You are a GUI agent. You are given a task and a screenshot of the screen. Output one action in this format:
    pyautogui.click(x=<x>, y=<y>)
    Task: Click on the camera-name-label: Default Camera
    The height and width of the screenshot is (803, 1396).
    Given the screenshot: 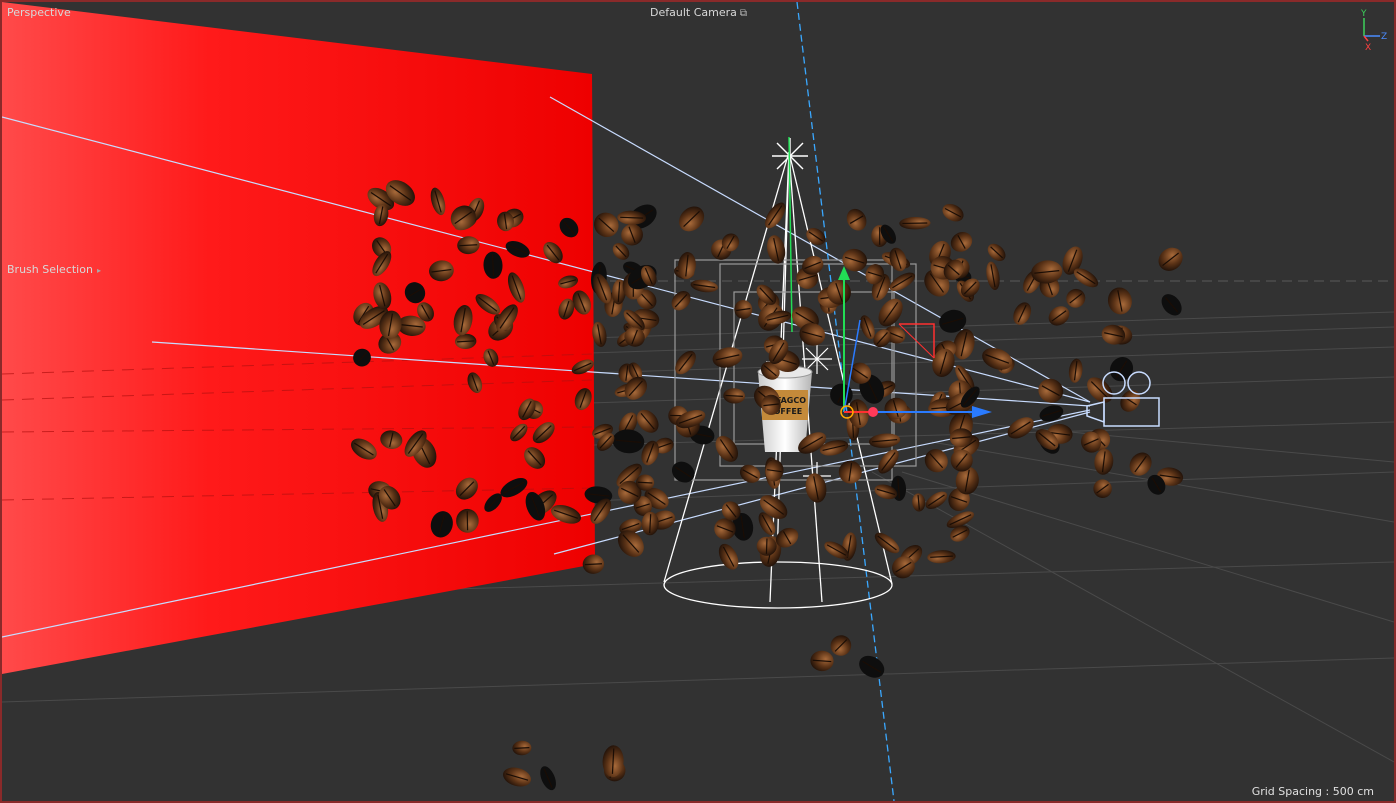 What is the action you would take?
    pyautogui.click(x=693, y=12)
    